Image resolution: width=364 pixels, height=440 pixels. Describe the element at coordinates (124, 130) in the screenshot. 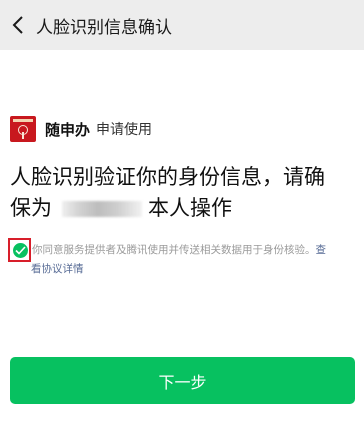

I see `app-request-action: 申请使用` at that location.